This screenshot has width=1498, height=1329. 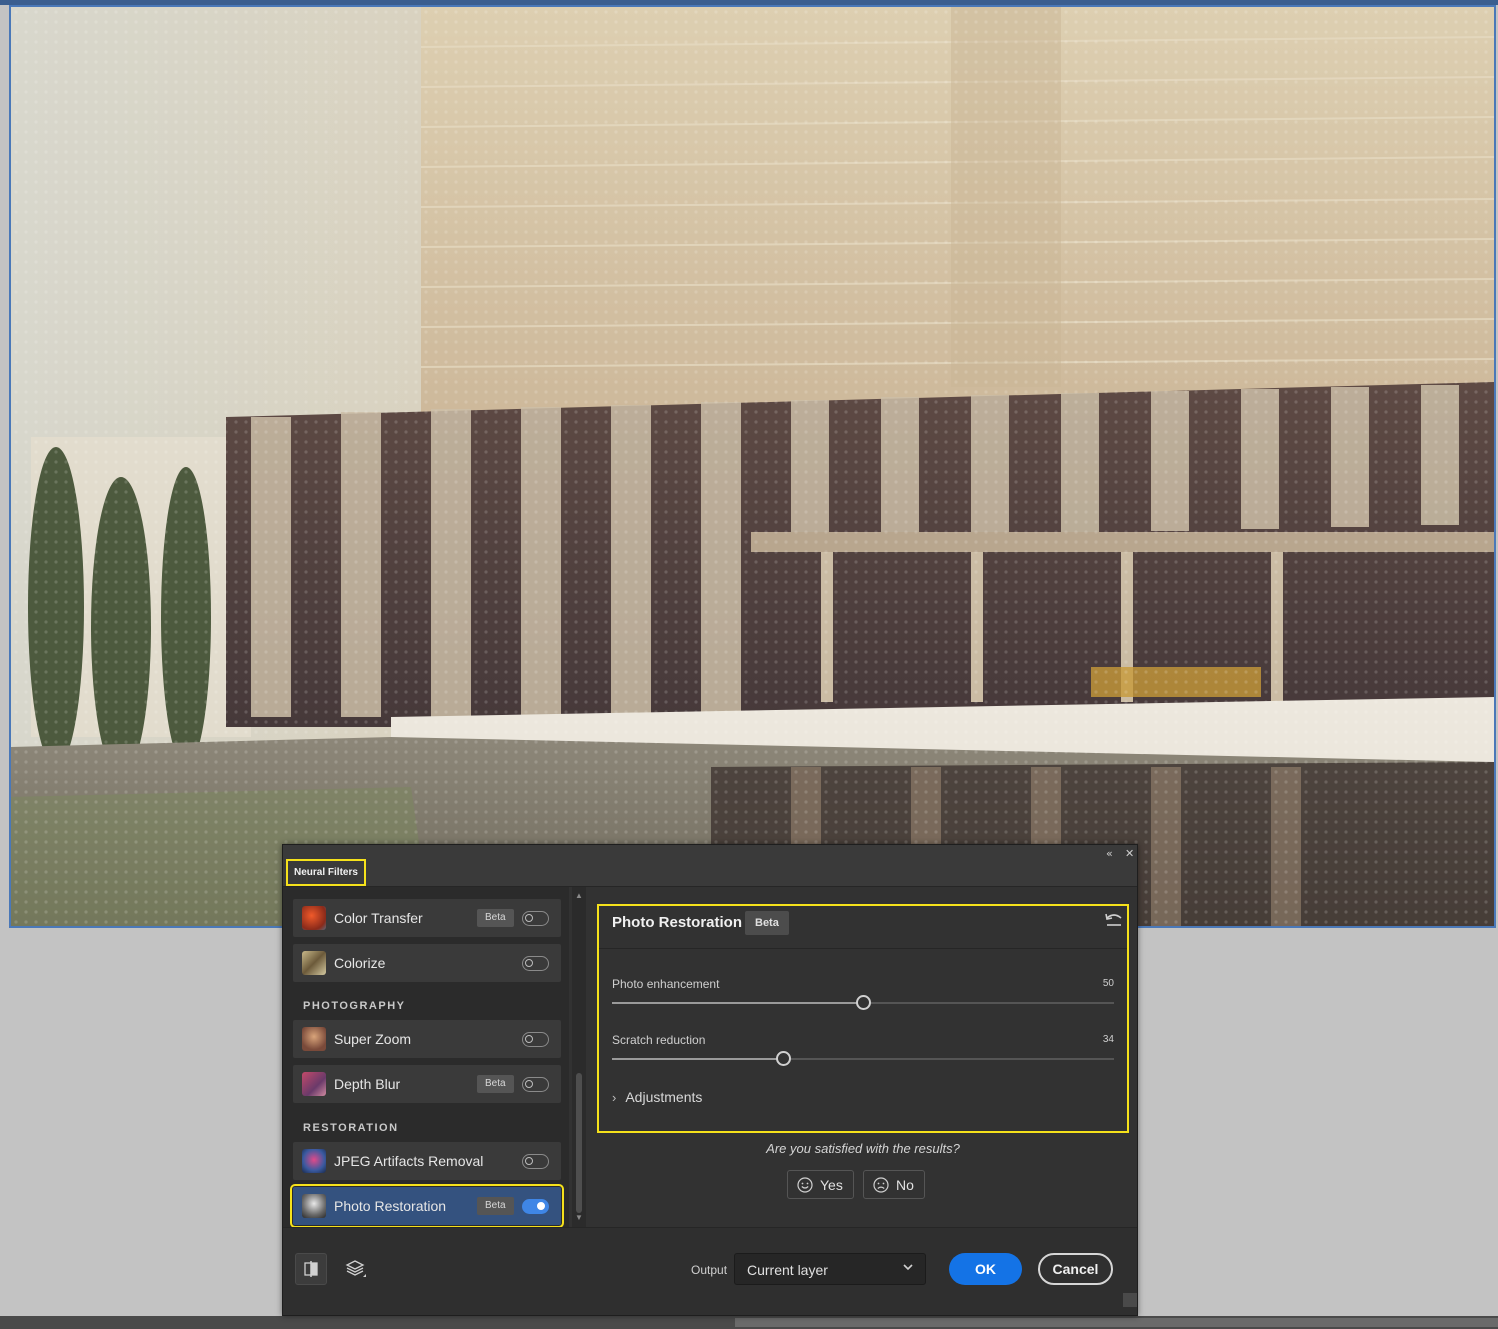 I want to click on slider-label-scratch-reduction: Scratch reduction, so click(x=659, y=1040).